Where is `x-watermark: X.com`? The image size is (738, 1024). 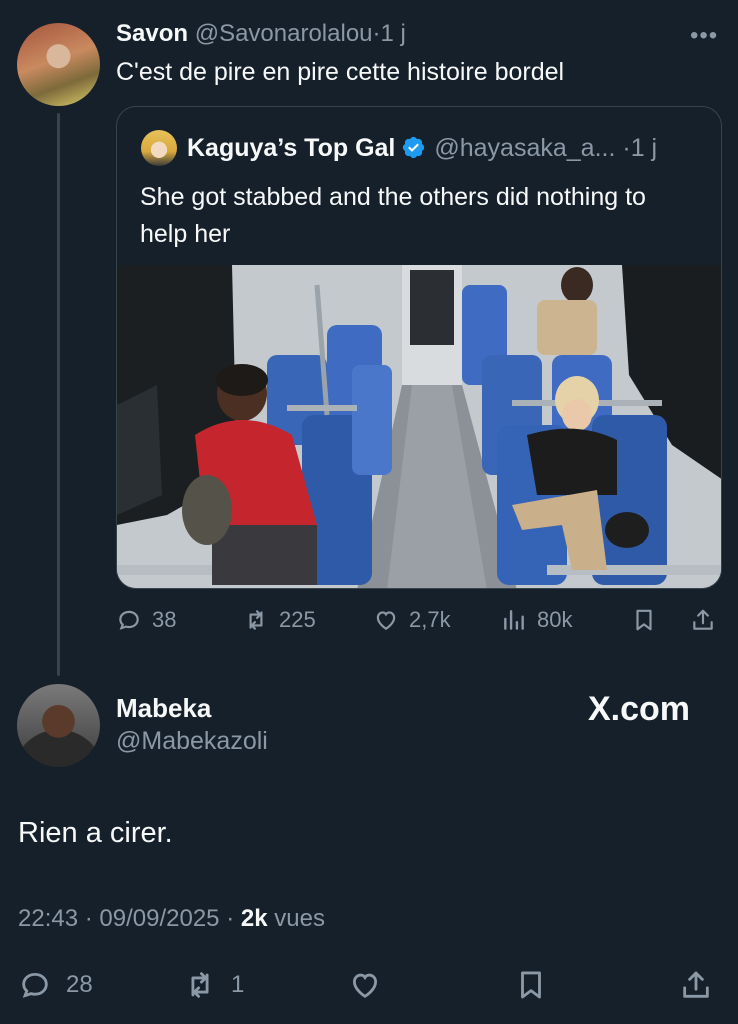
x-watermark: X.com is located at coordinates (639, 709).